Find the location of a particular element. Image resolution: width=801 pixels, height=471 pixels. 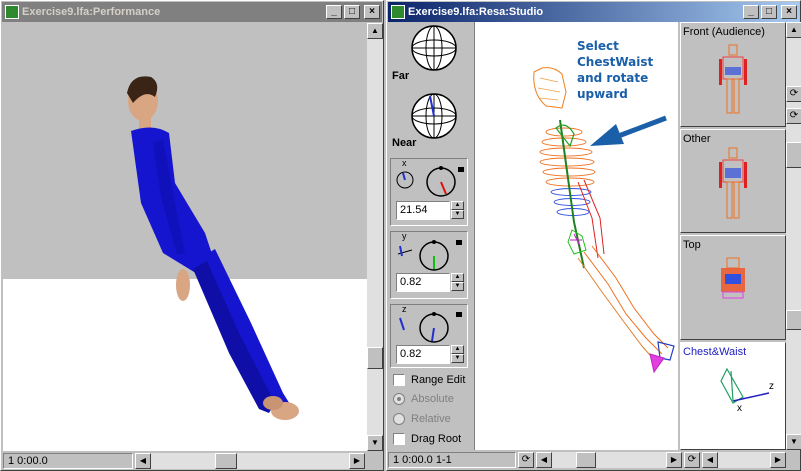

drag-root-label: Drag Root is located at coordinates (436, 439).